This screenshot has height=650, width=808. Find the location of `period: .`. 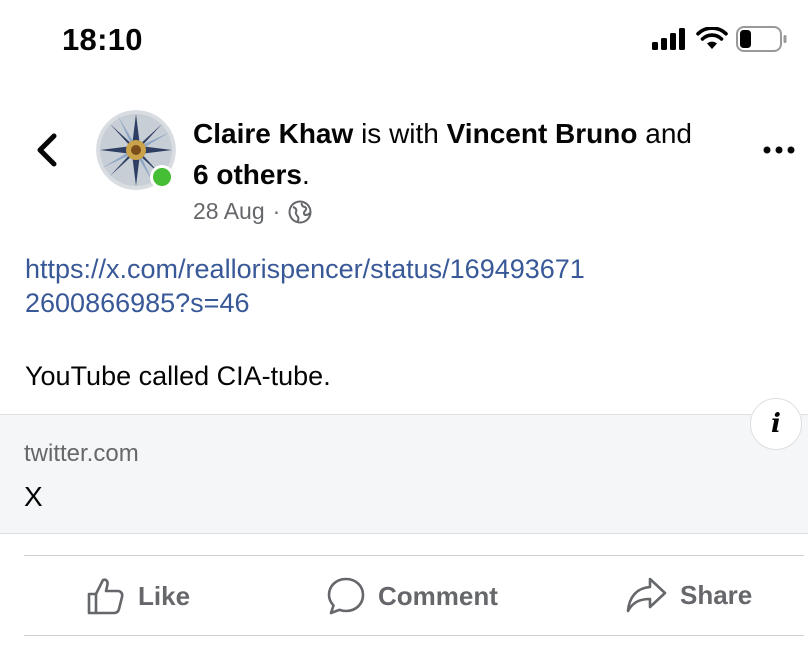

period: . is located at coordinates (305, 174).